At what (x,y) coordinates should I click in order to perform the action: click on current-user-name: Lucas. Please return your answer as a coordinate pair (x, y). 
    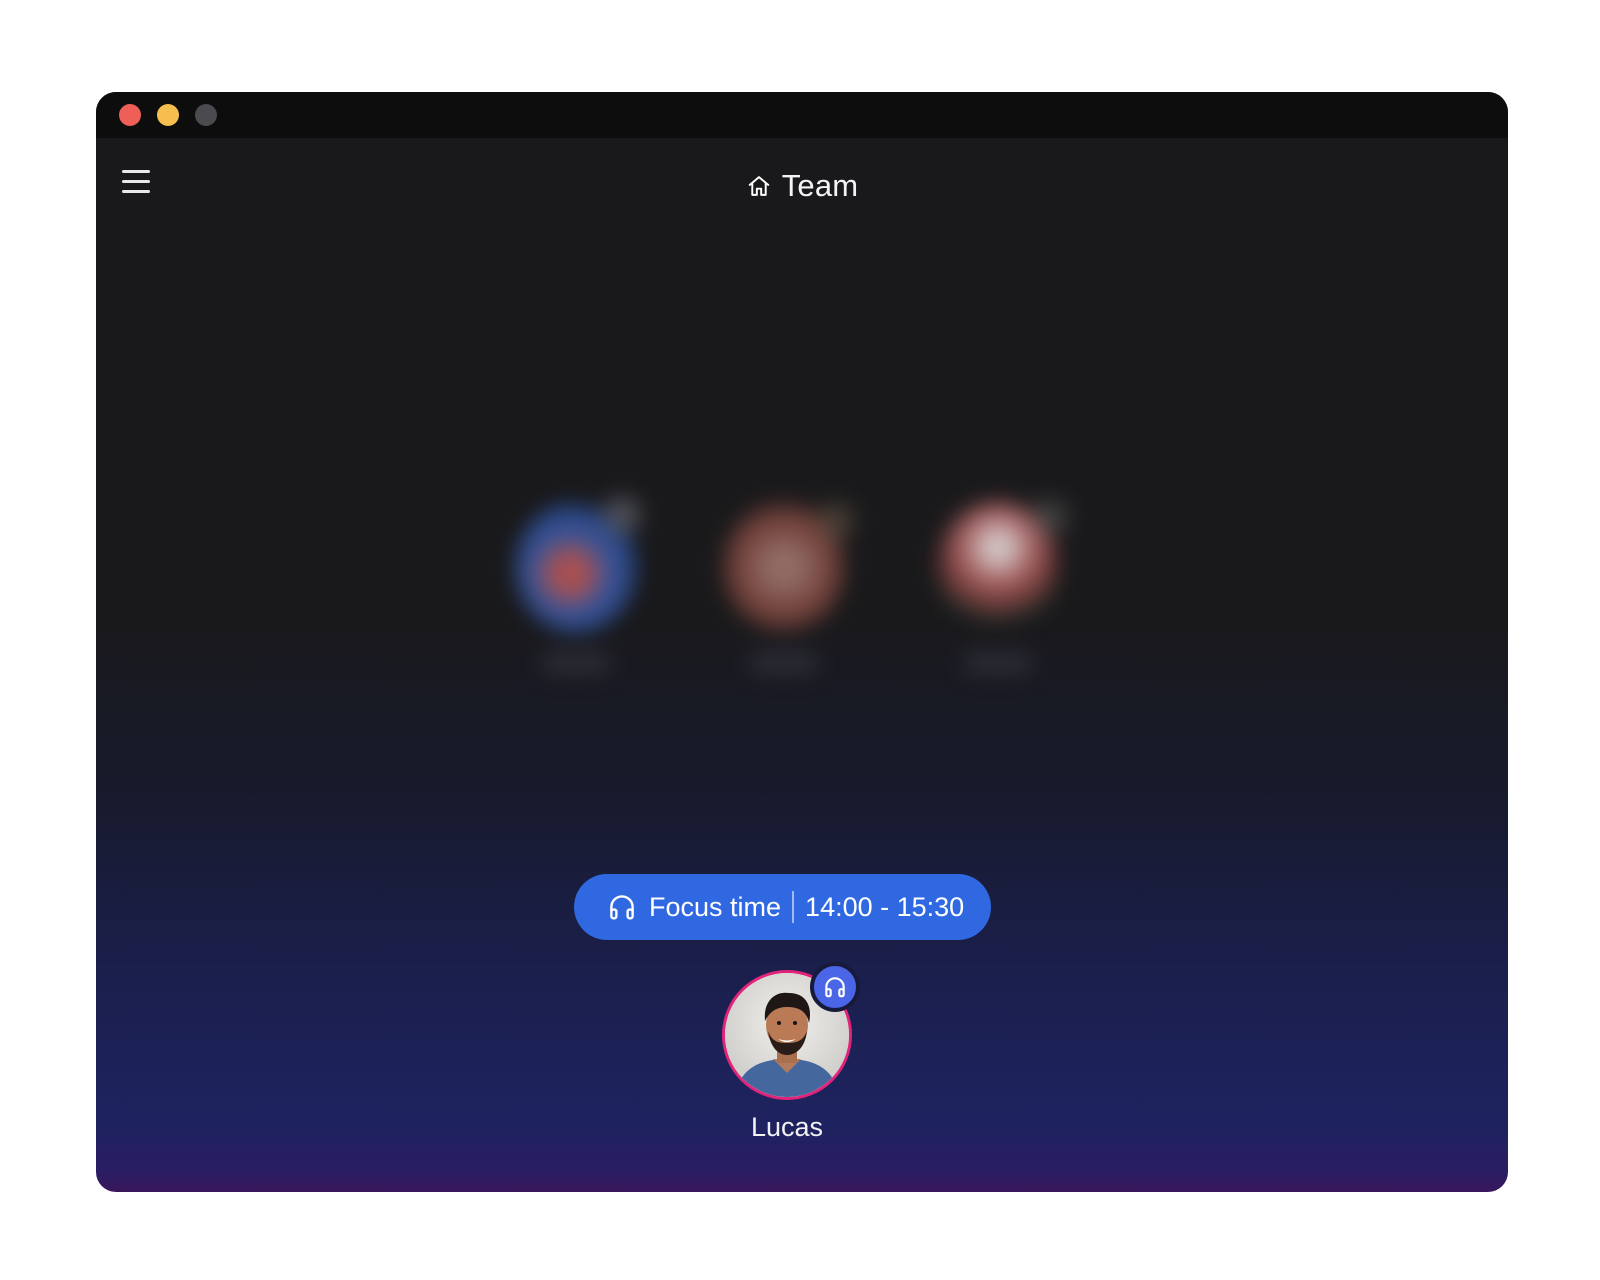
    Looking at the image, I should click on (787, 1127).